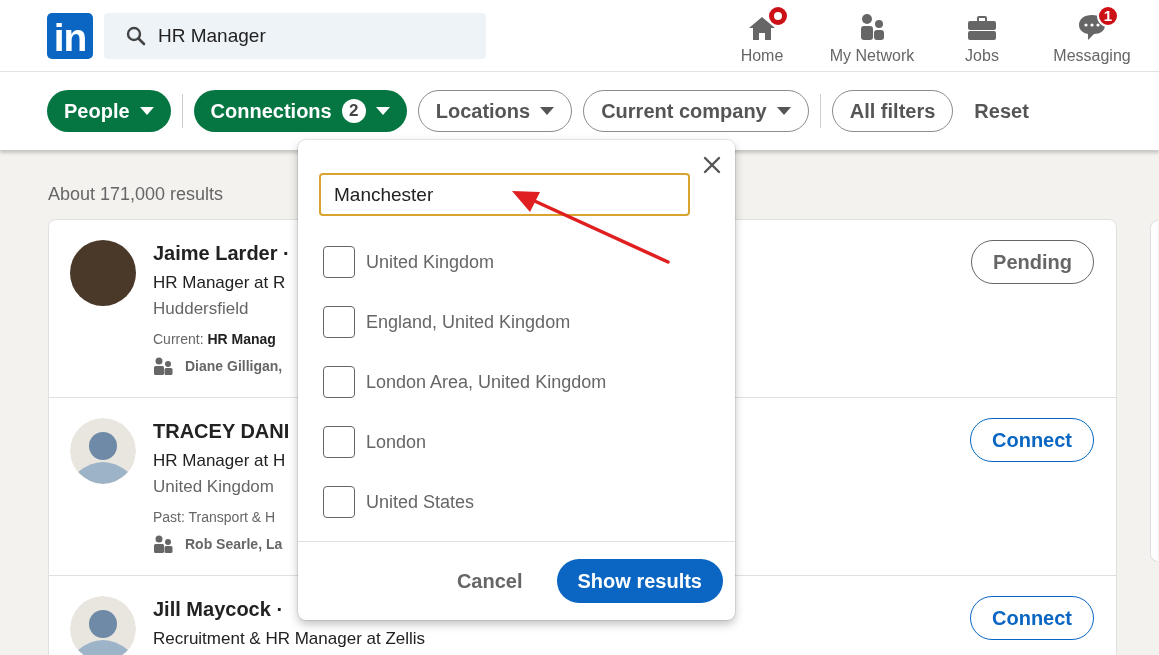  Describe the element at coordinates (289, 639) in the screenshot. I see `person-headline: Recruitment & HR Manager at Zellis` at that location.